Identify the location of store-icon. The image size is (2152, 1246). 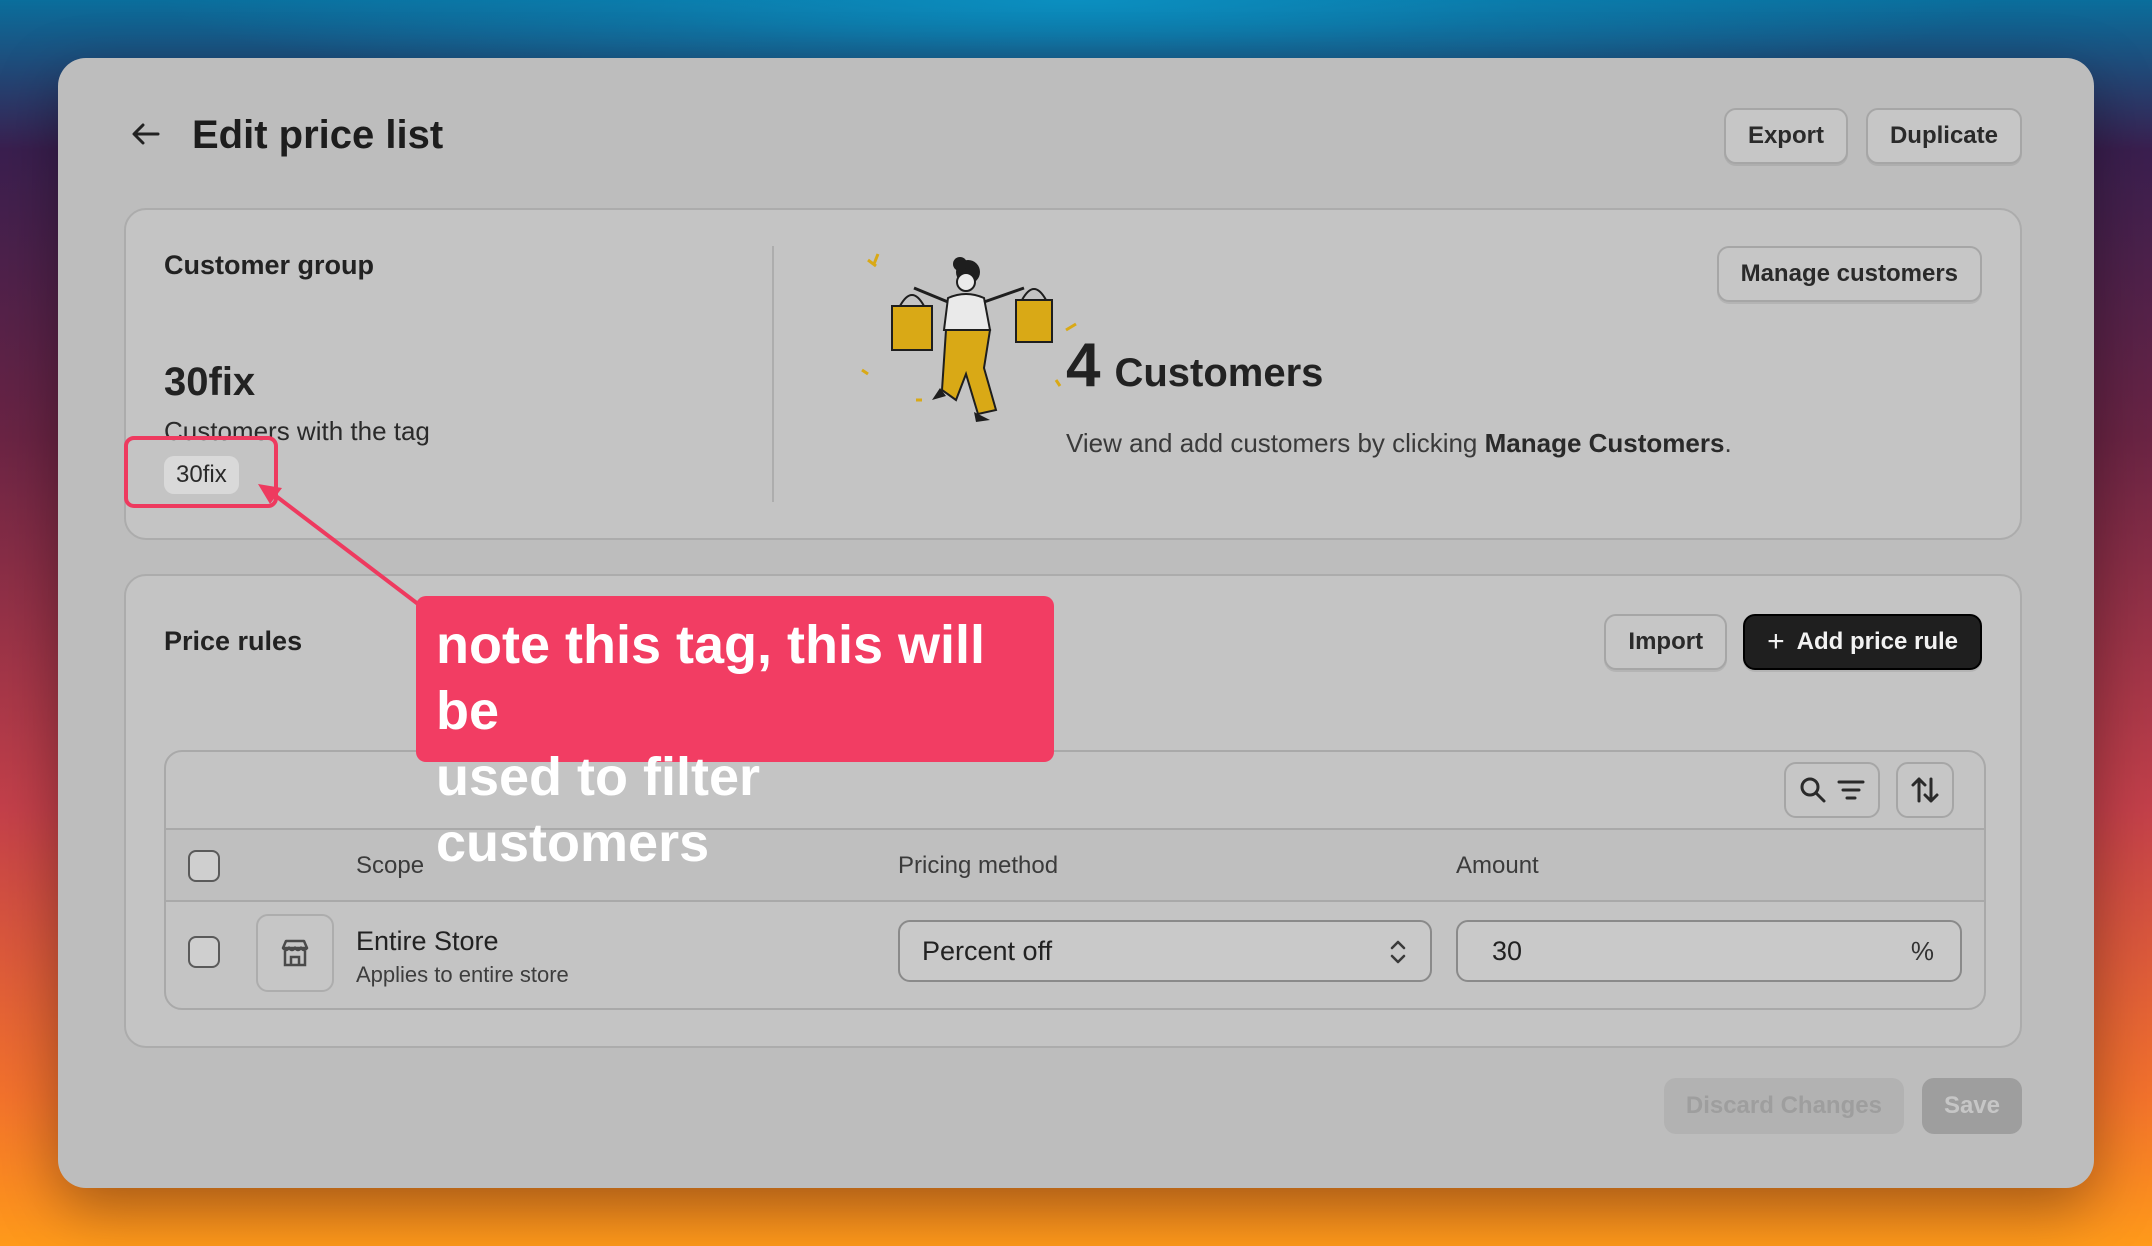
(295, 953).